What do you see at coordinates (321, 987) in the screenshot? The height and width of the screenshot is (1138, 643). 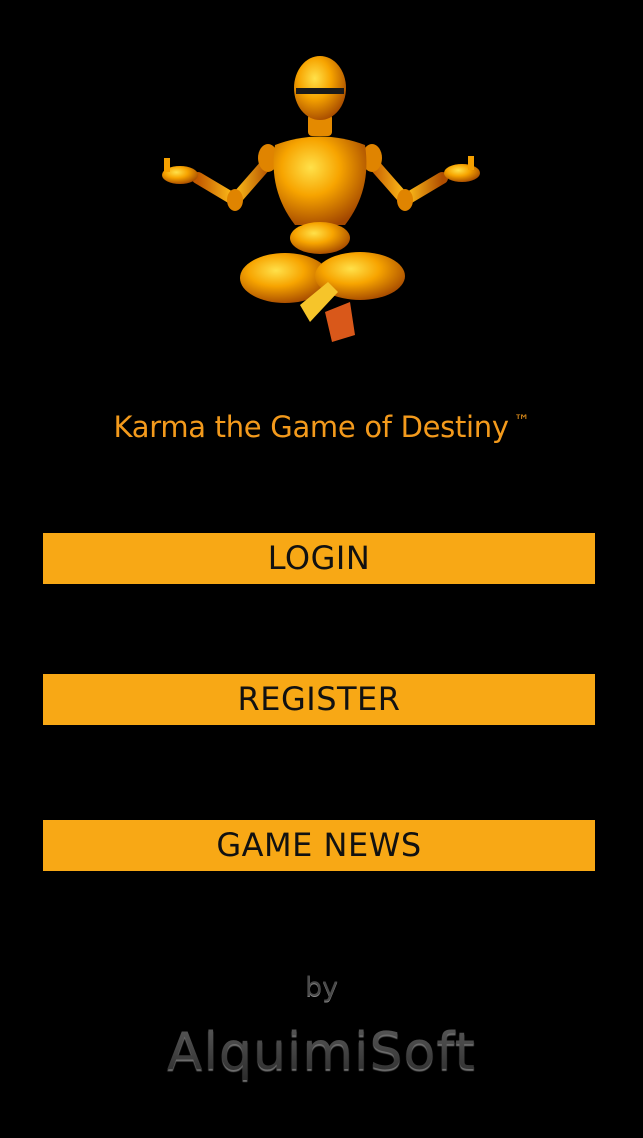 I see `by-label: by` at bounding box center [321, 987].